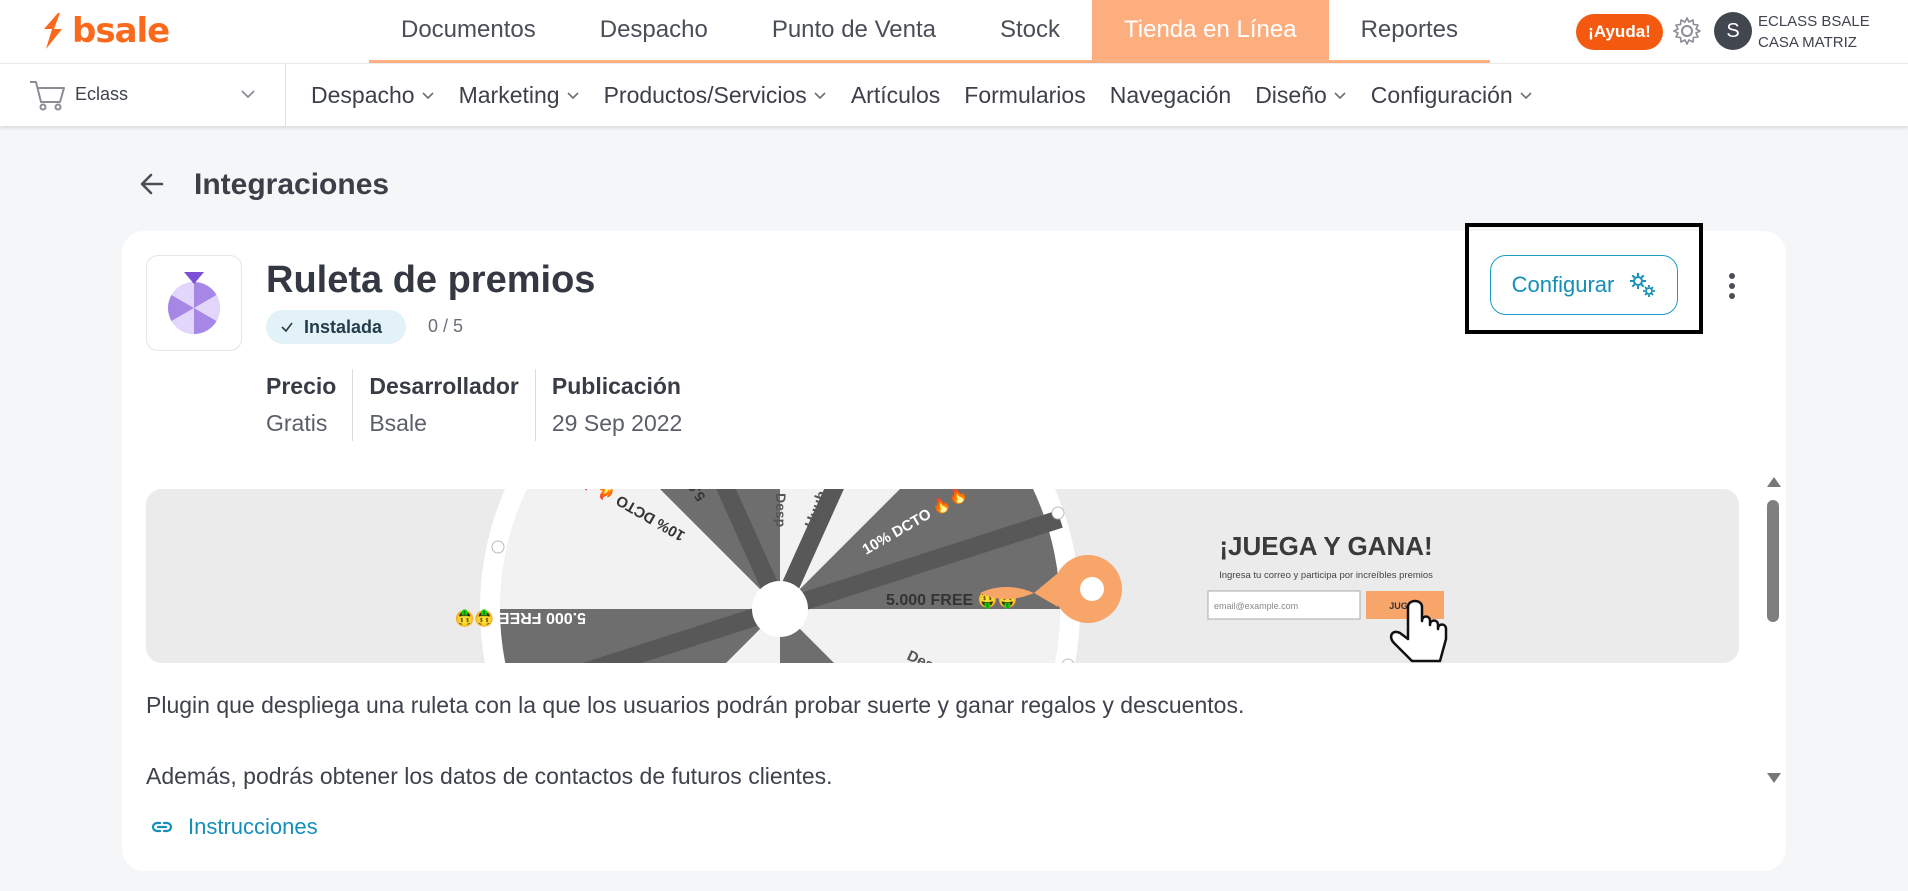  Describe the element at coordinates (1773, 561) in the screenshot. I see `scrollbar-thumb` at that location.